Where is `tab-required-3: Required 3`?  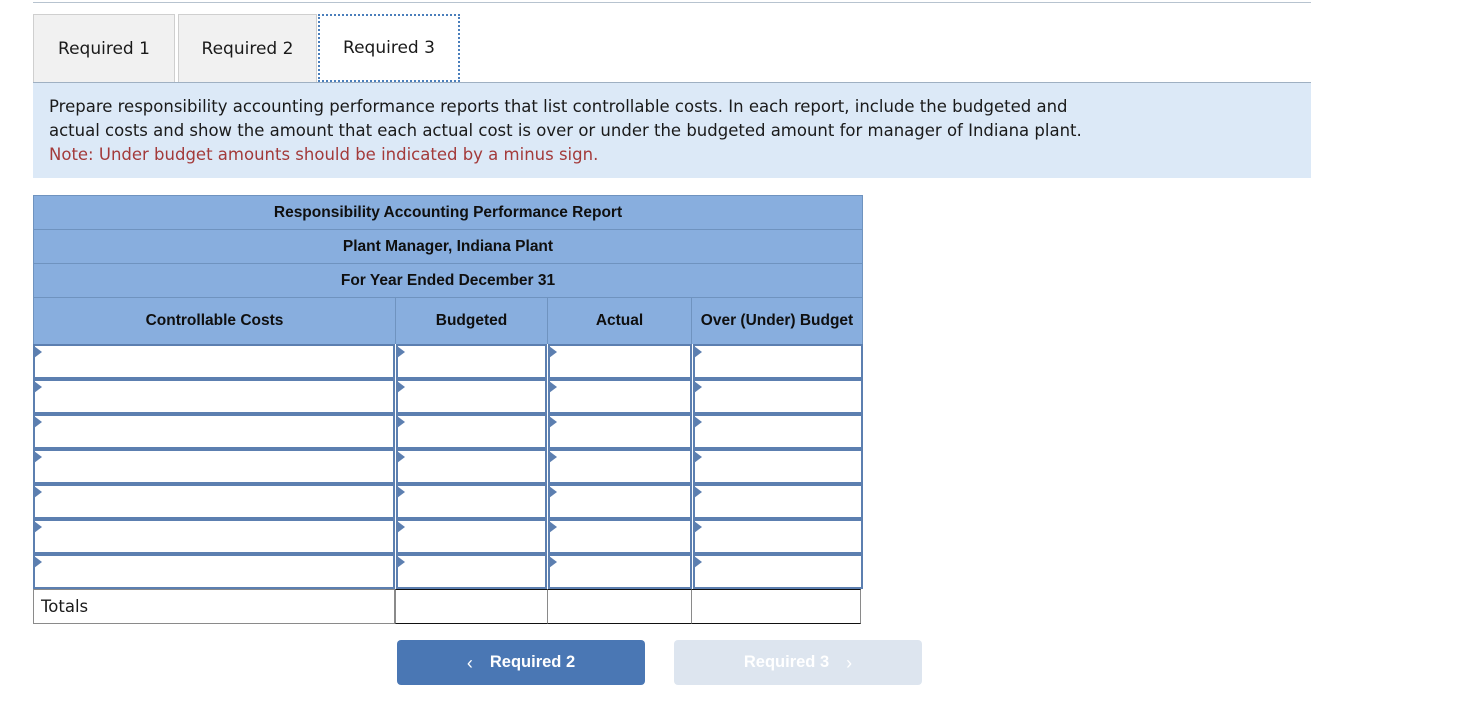
tab-required-3: Required 3 is located at coordinates (389, 48).